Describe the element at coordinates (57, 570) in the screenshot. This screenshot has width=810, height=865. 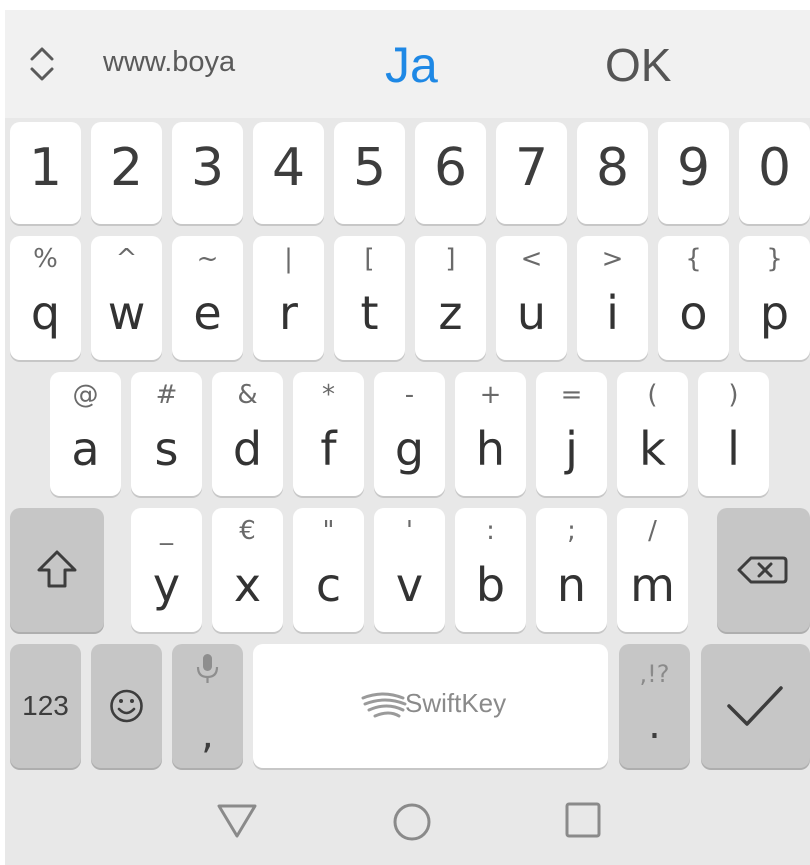
I see `shift-key` at that location.